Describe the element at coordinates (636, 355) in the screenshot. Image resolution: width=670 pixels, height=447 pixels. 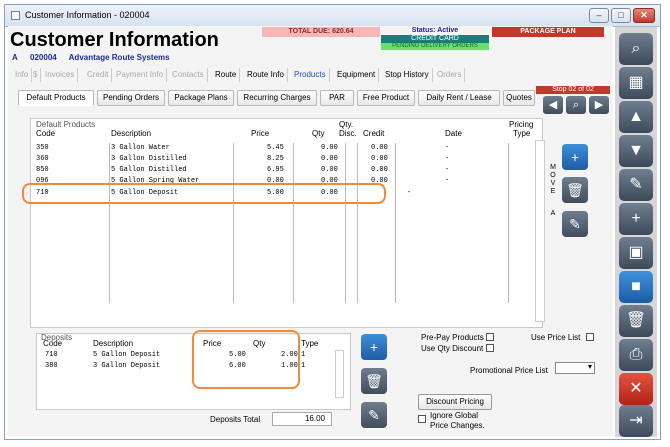
I see `print-button: ⎙` at that location.